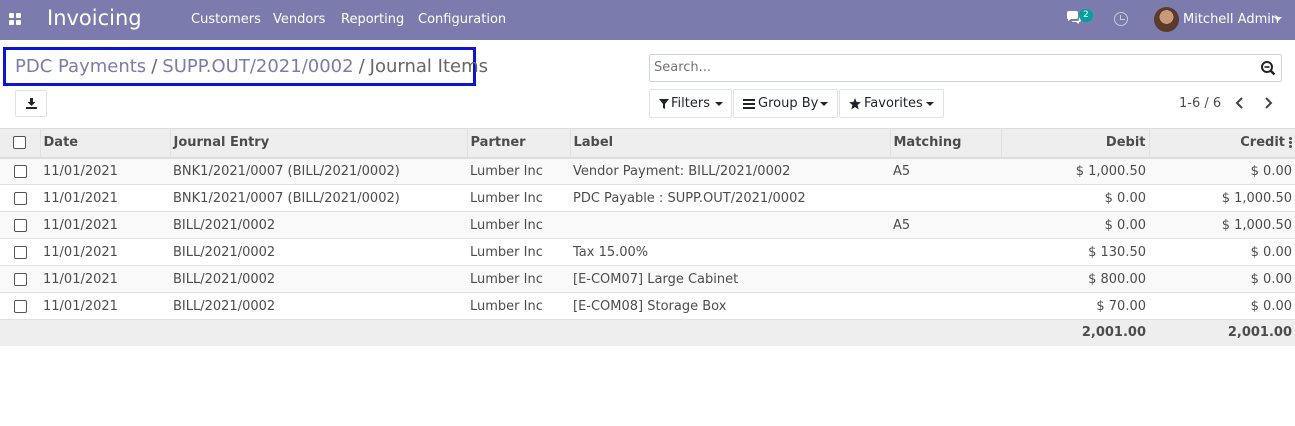 This screenshot has height=426, width=1295. I want to click on column-header-label: Label, so click(730, 143).